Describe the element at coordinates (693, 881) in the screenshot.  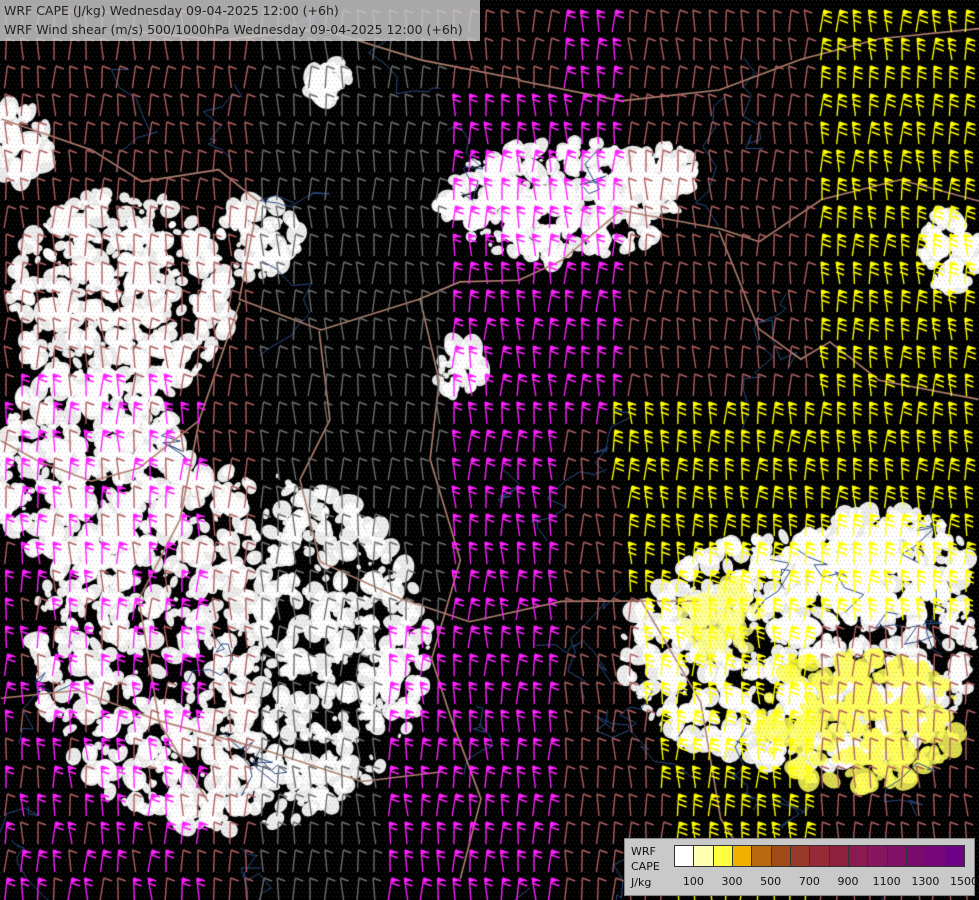
I see `legend-tick-label: 100` at that location.